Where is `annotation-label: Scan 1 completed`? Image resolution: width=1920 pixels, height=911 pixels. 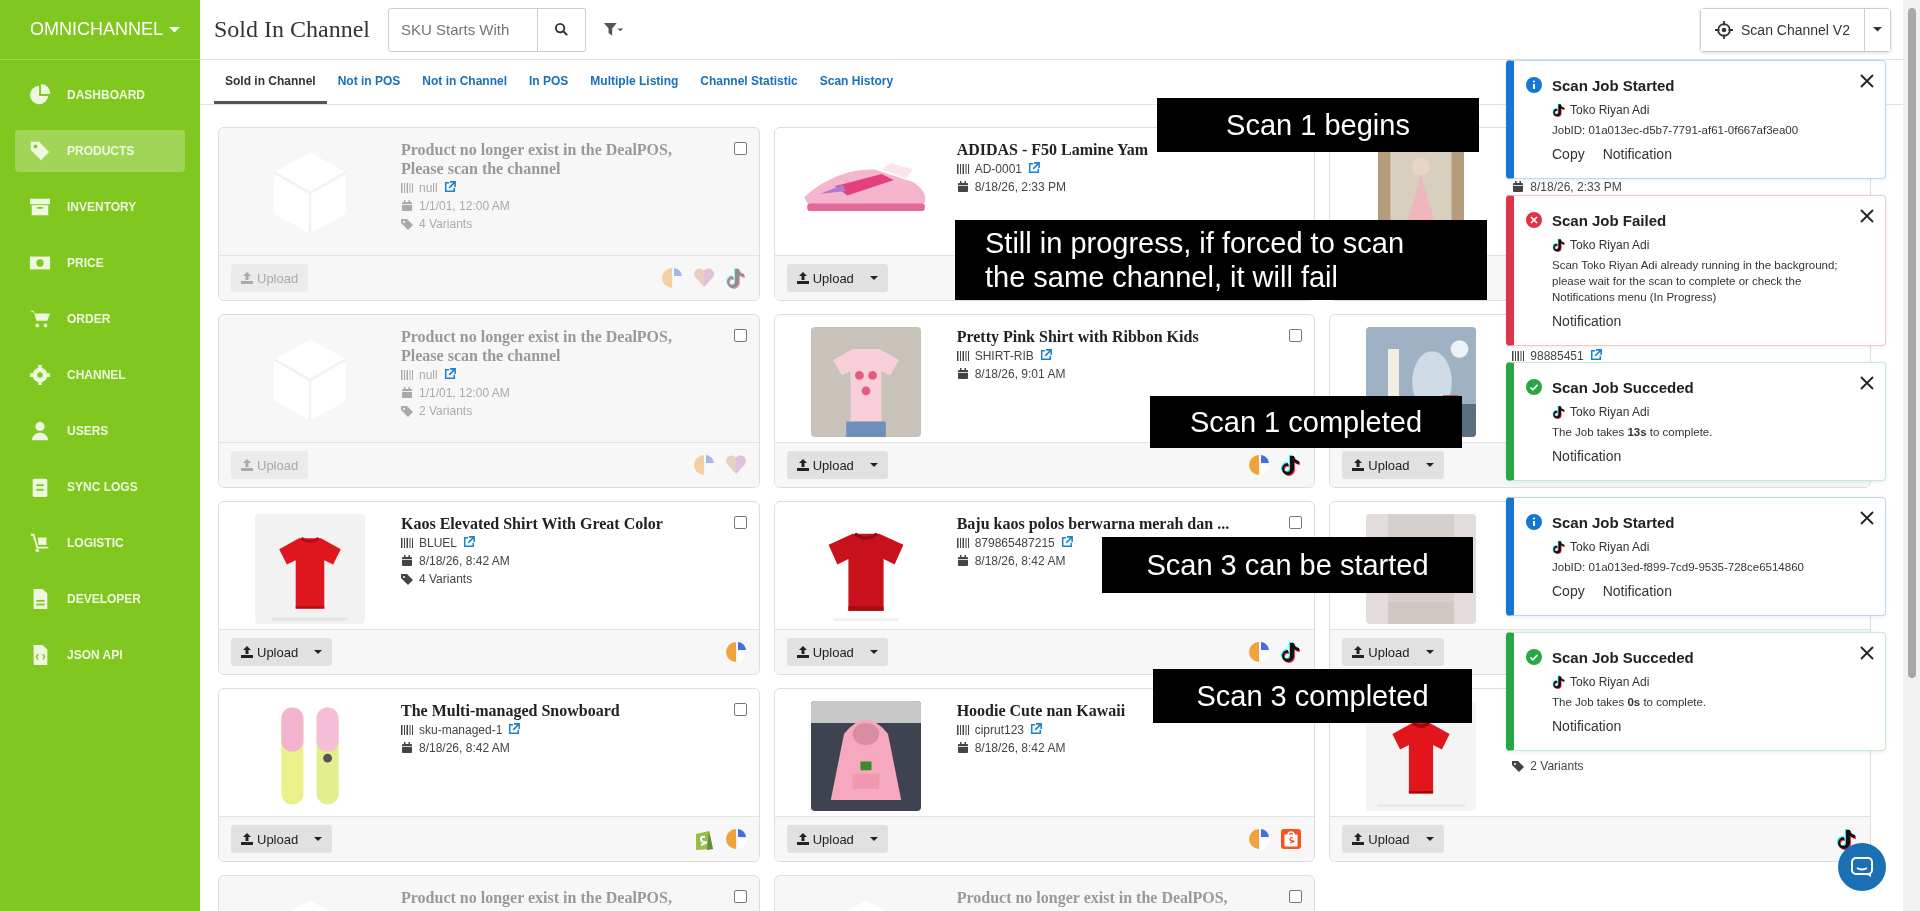 annotation-label: Scan 1 completed is located at coordinates (1306, 422).